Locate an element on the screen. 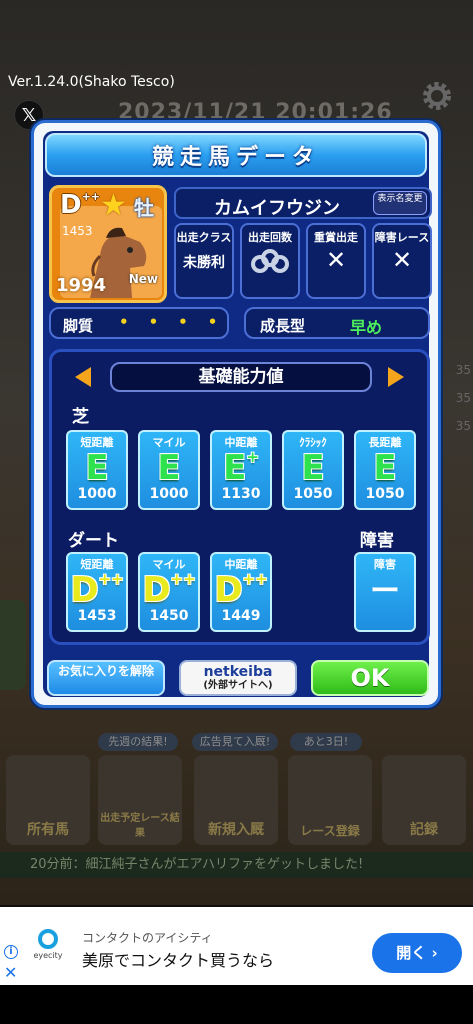 The height and width of the screenshot is (1024, 473). horse-rank: D++ is located at coordinates (80, 205).